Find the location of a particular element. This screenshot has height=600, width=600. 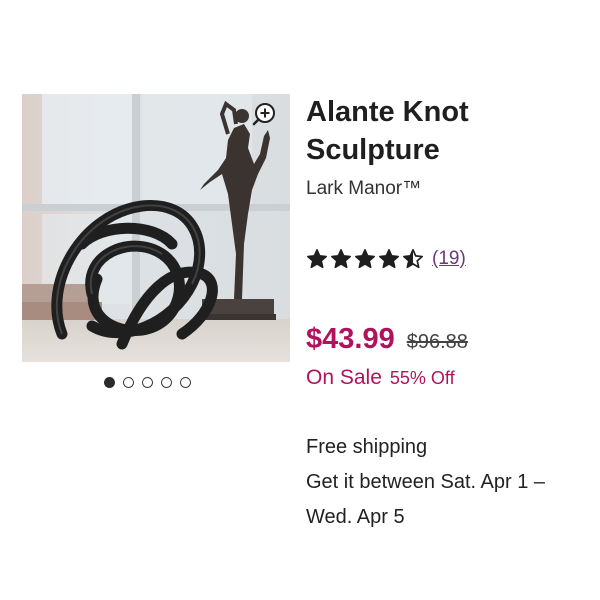

price-row: $43.99 $96.88 is located at coordinates (387, 339).